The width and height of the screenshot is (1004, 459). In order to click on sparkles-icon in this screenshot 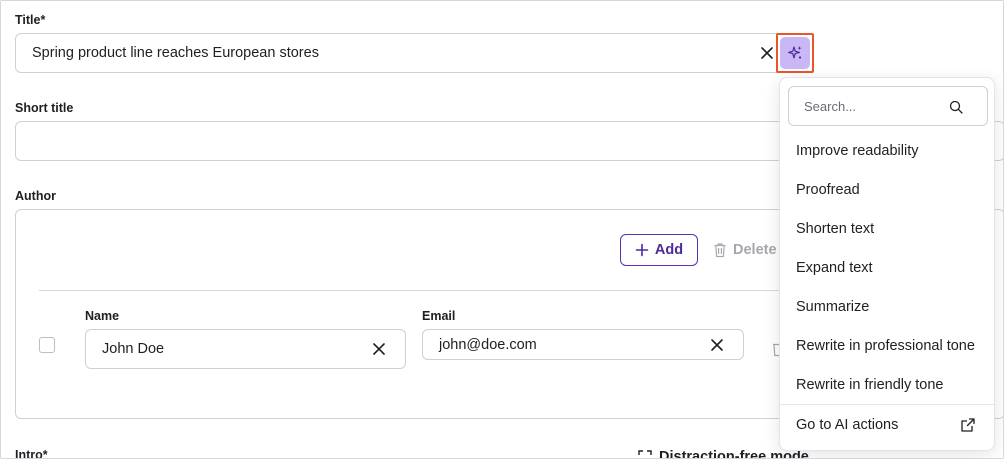, I will do `click(795, 52)`.